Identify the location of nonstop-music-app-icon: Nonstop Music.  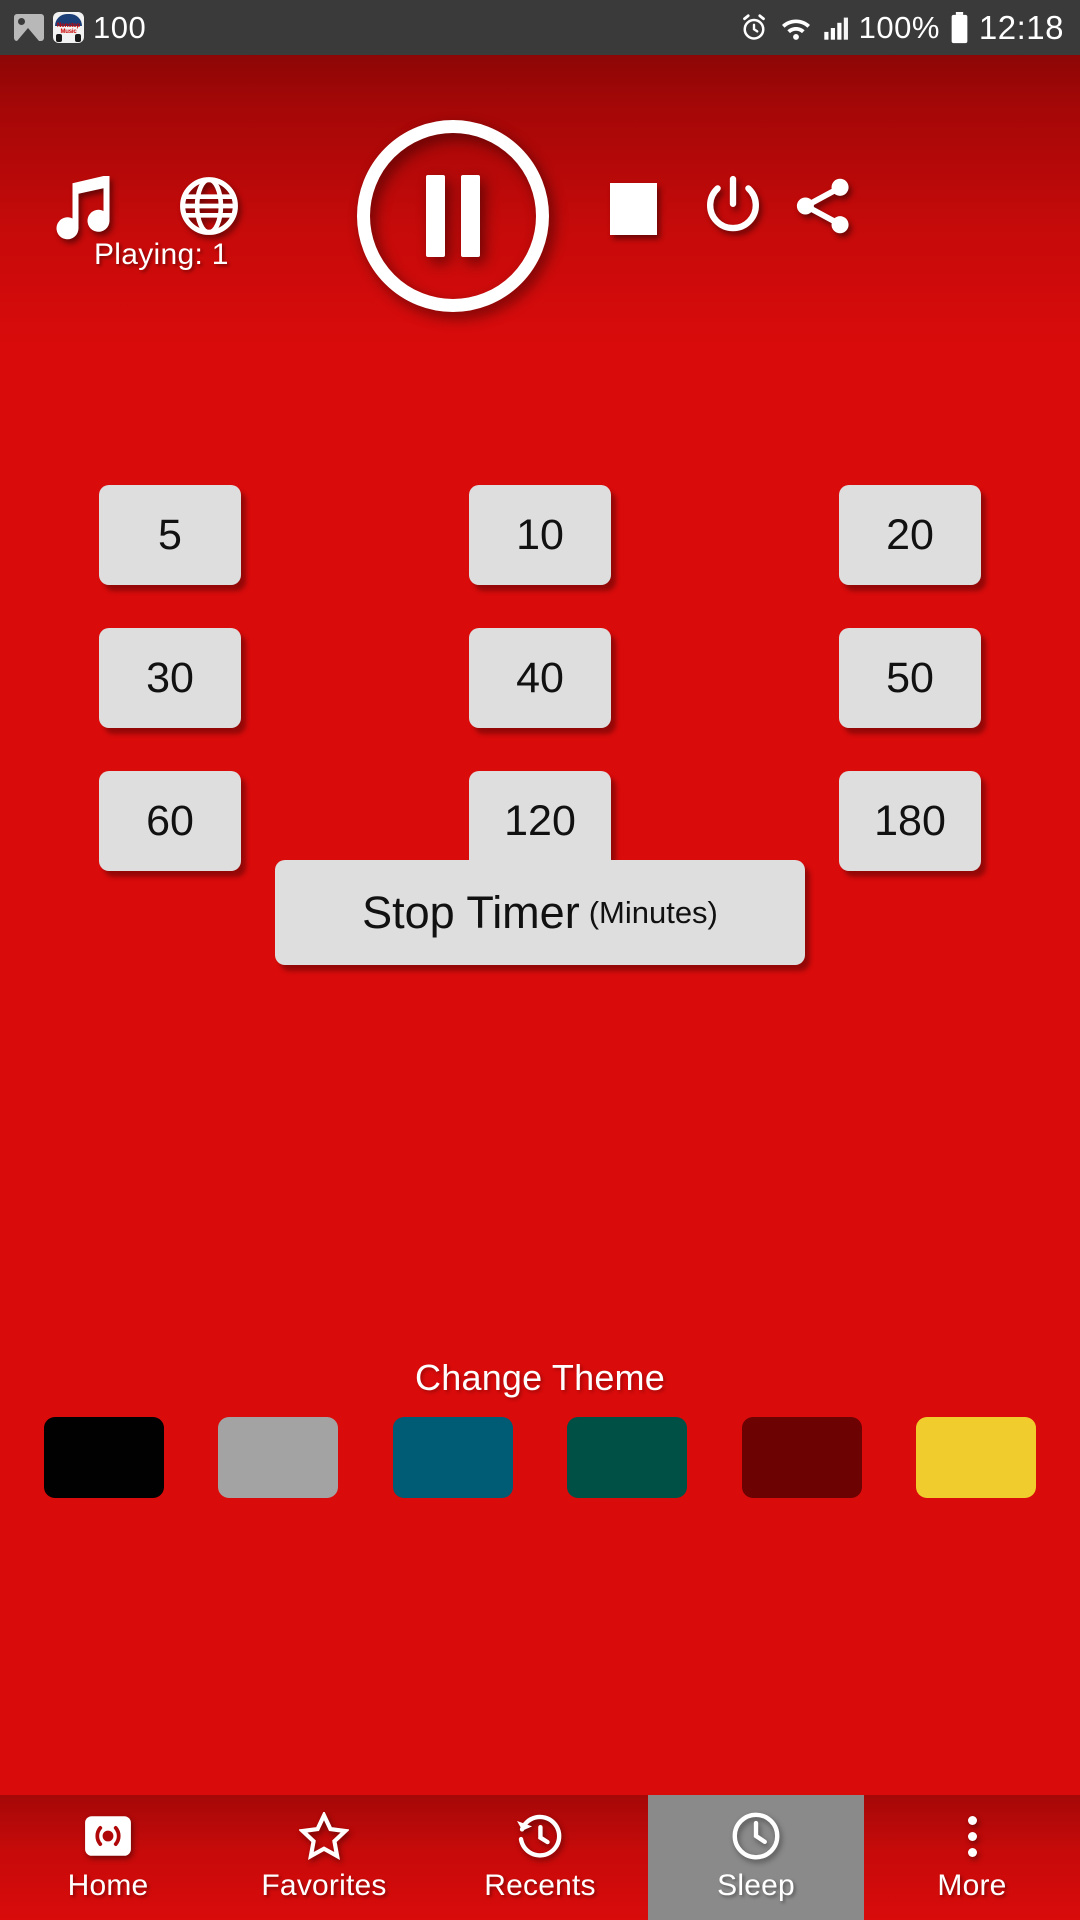
(68, 27).